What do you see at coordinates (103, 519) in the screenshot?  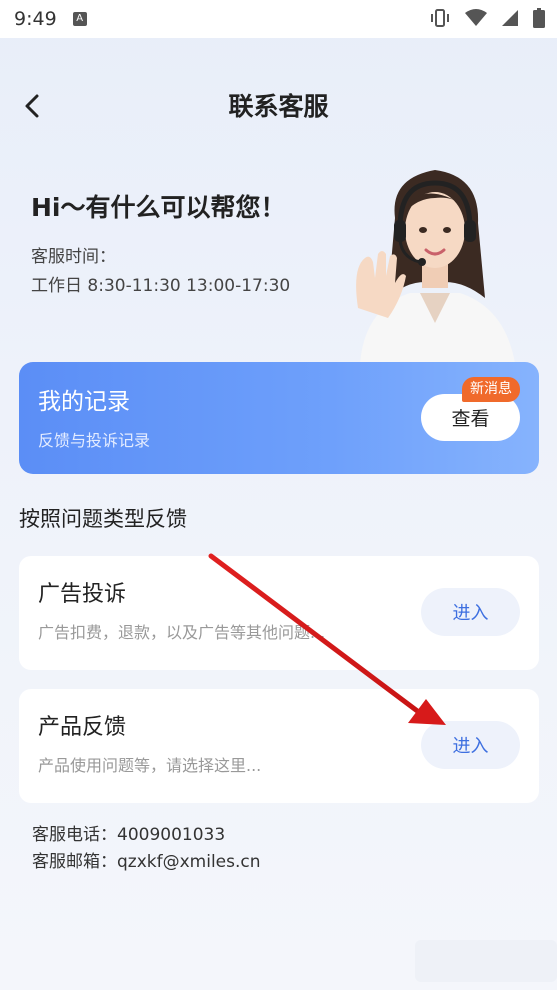 I see `section-title: 按照问题类型反馈` at bounding box center [103, 519].